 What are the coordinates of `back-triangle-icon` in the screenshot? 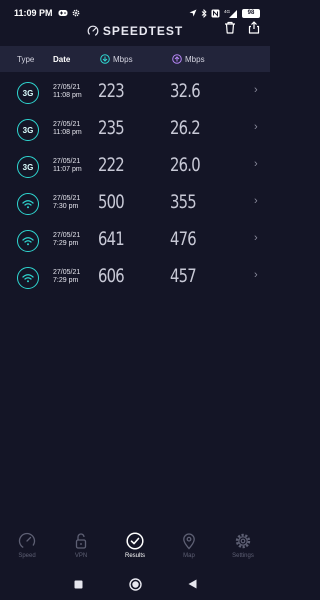 It's located at (192, 584).